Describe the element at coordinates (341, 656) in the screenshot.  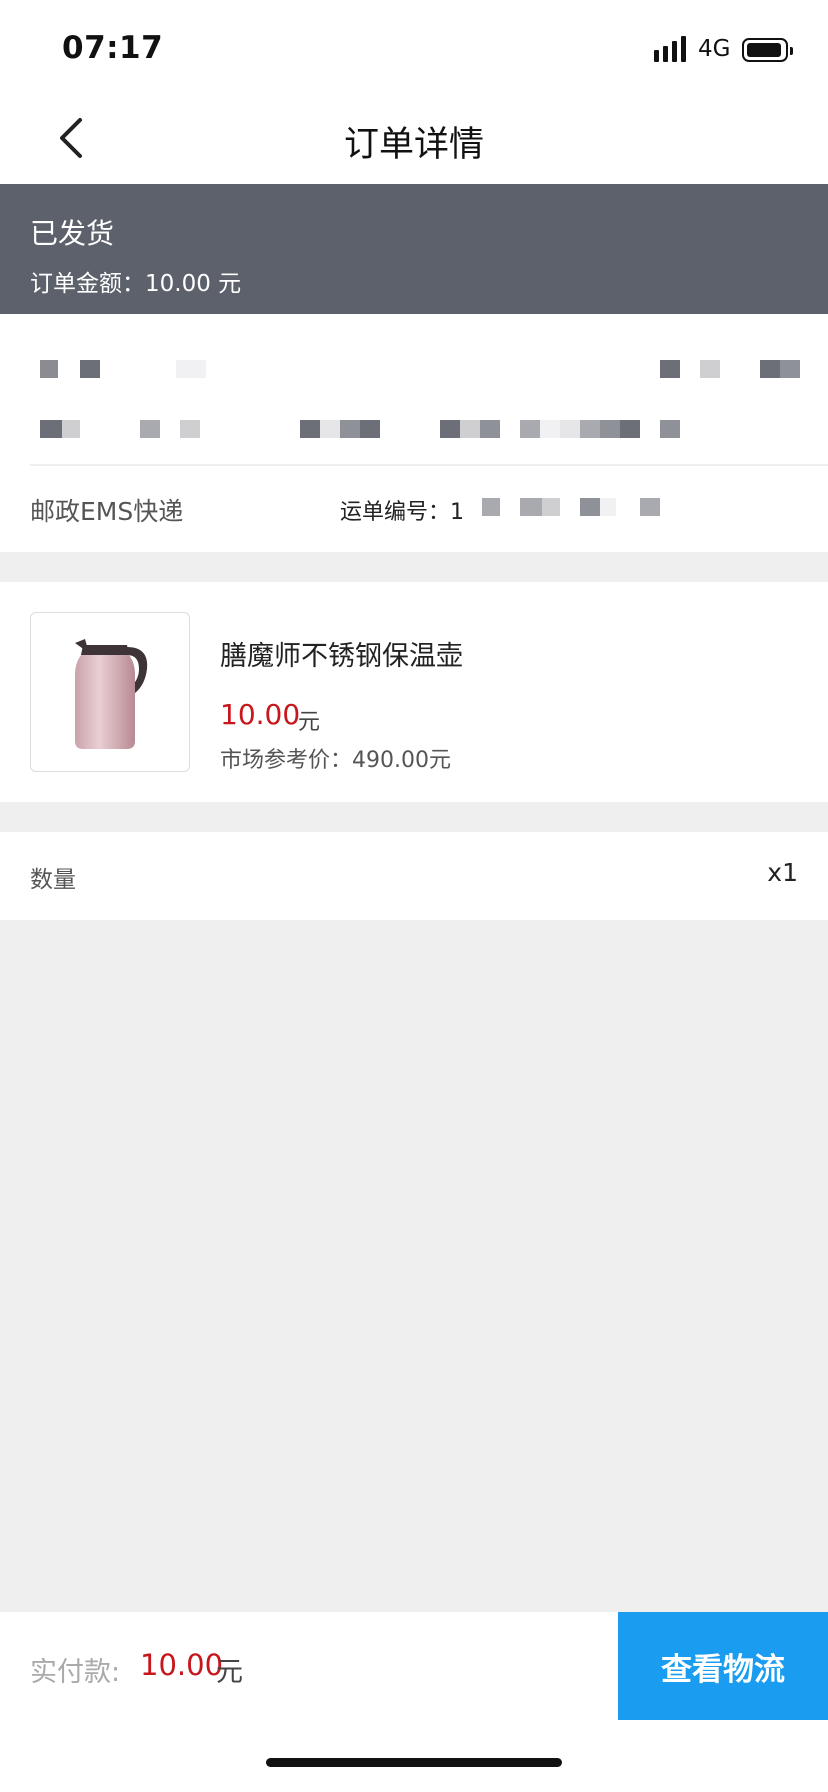
I see `product-name: 膳魔师不锈钢保温壶` at that location.